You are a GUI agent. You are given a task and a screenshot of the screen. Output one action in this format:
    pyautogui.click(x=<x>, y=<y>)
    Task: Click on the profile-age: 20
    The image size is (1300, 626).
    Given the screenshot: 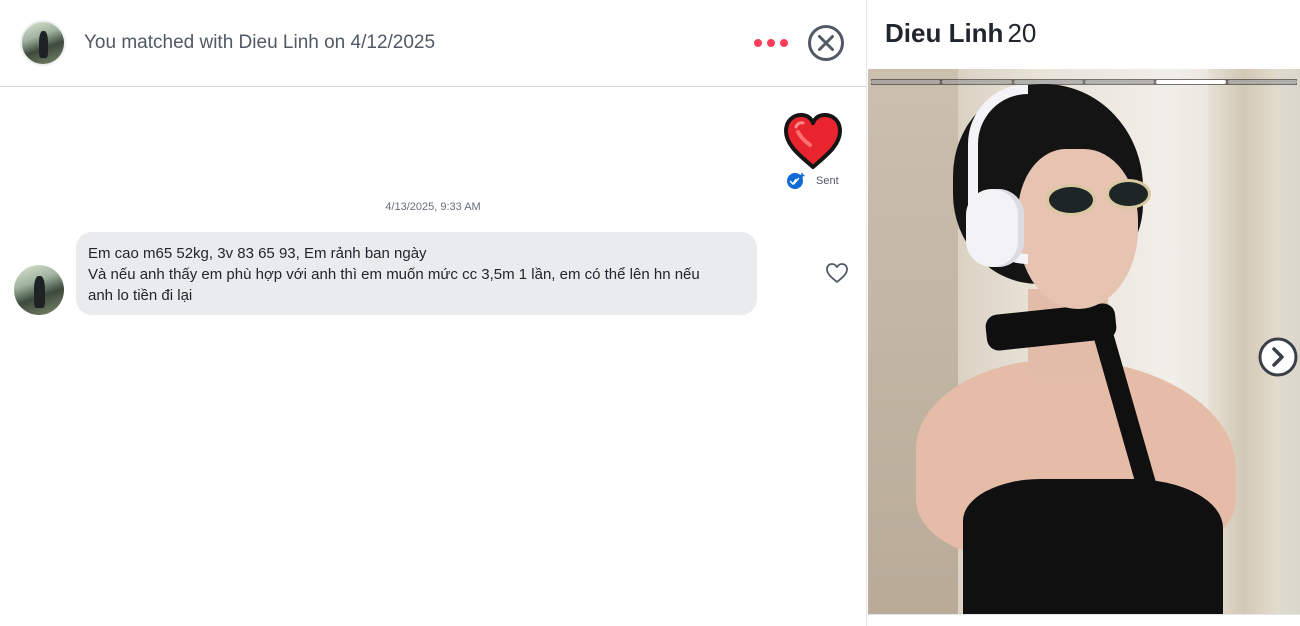 What is the action you would take?
    pyautogui.click(x=1022, y=33)
    